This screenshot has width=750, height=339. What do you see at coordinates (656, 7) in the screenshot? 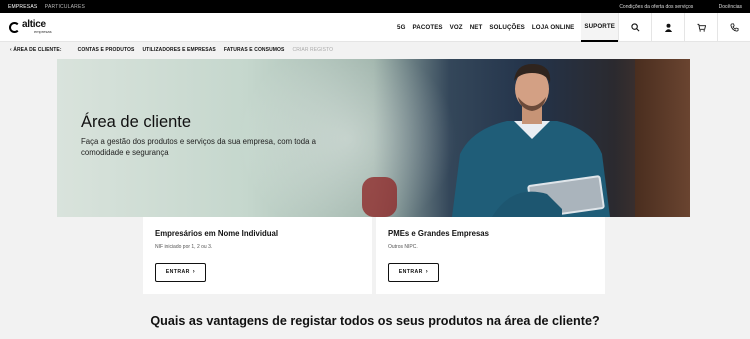
I see `conditions-link: Condições da oferta dos serviços` at bounding box center [656, 7].